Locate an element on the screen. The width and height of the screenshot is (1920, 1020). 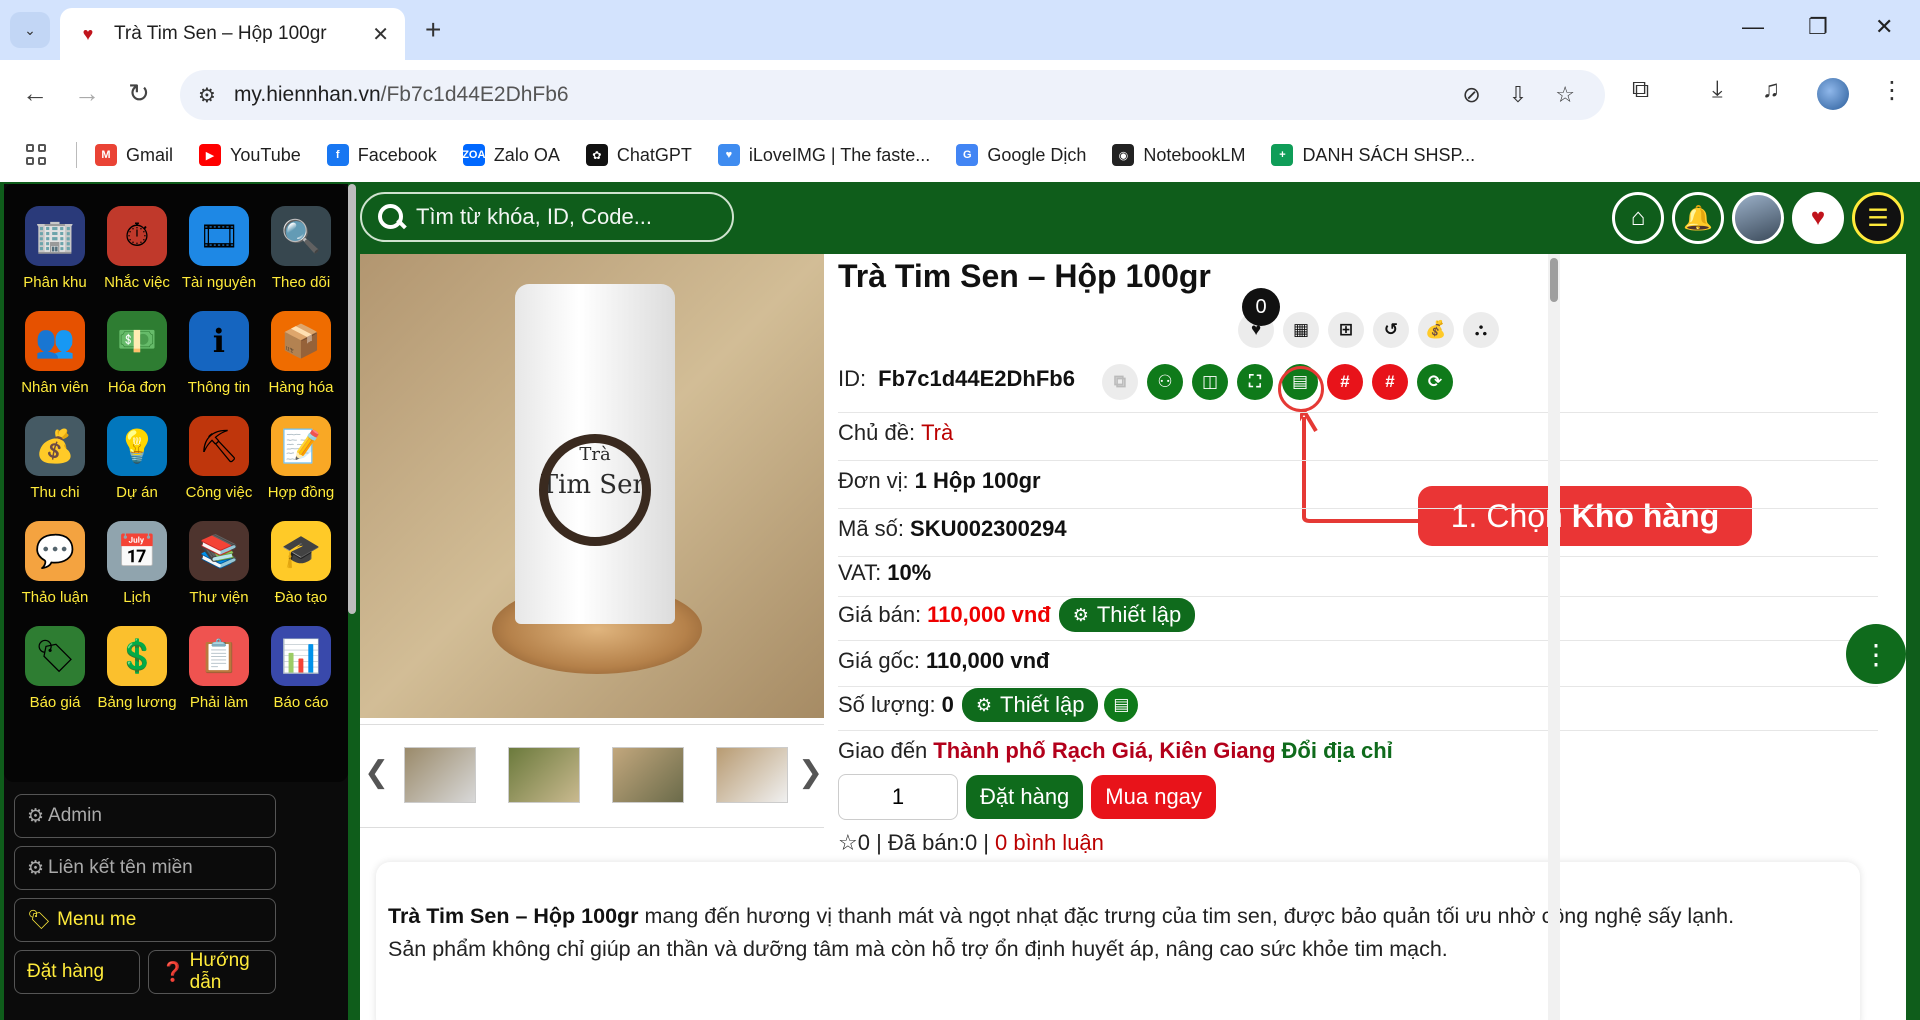
search-box is located at coordinates (547, 217).